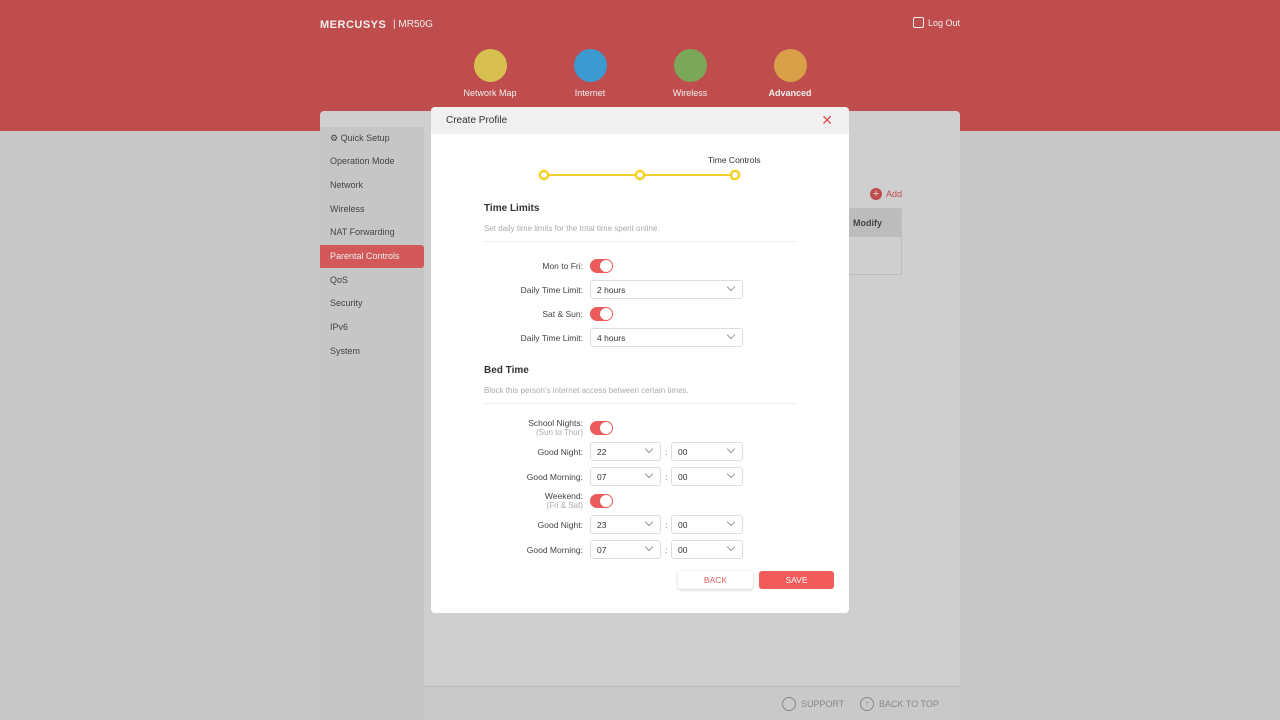 This screenshot has height=720, width=1280. What do you see at coordinates (867, 704) in the screenshot?
I see `arrow-up-icon: ↑` at bounding box center [867, 704].